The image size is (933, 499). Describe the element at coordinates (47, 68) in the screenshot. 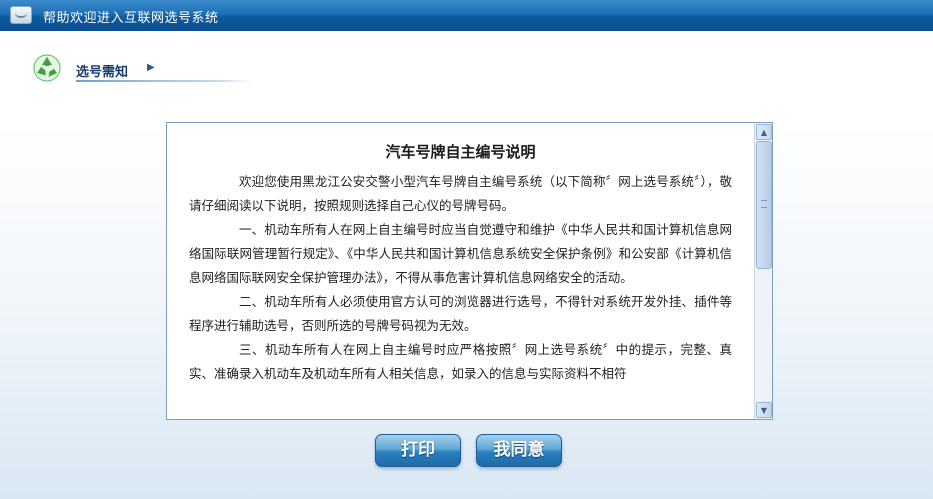

I see `recycle-icon` at that location.